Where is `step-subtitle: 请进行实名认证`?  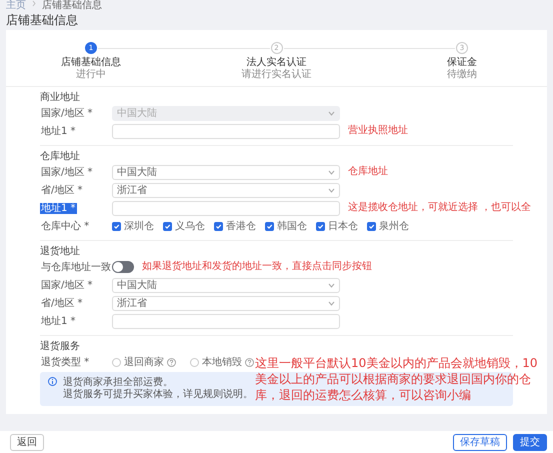 step-subtitle: 请进行实名认证 is located at coordinates (277, 75).